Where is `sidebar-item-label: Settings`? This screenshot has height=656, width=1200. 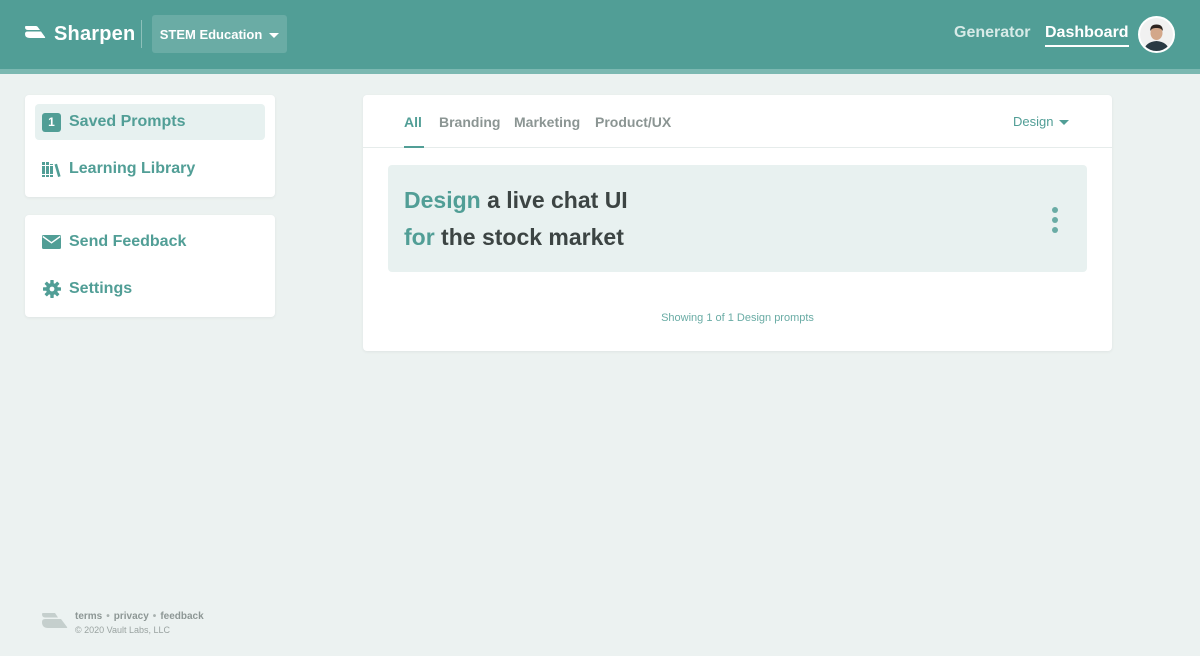 sidebar-item-label: Settings is located at coordinates (101, 288).